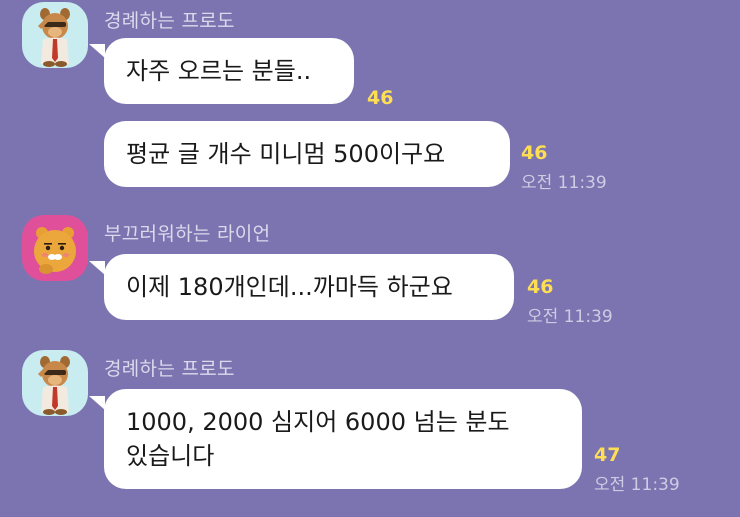 The image size is (740, 517). I want to click on message-text-line: 1000, 2000 심지어 6000 넘는 분도, so click(318, 422).